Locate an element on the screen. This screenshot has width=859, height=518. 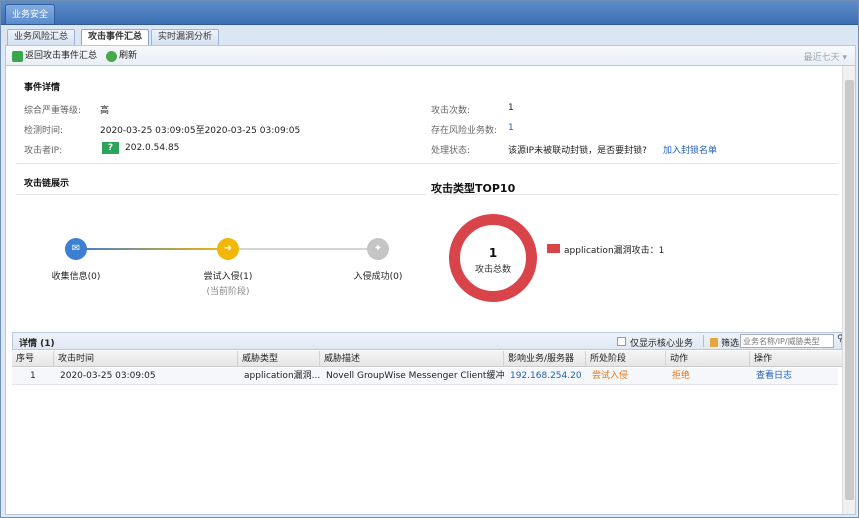
intrusion-success-icon: ✦ is located at coordinates (378, 249).